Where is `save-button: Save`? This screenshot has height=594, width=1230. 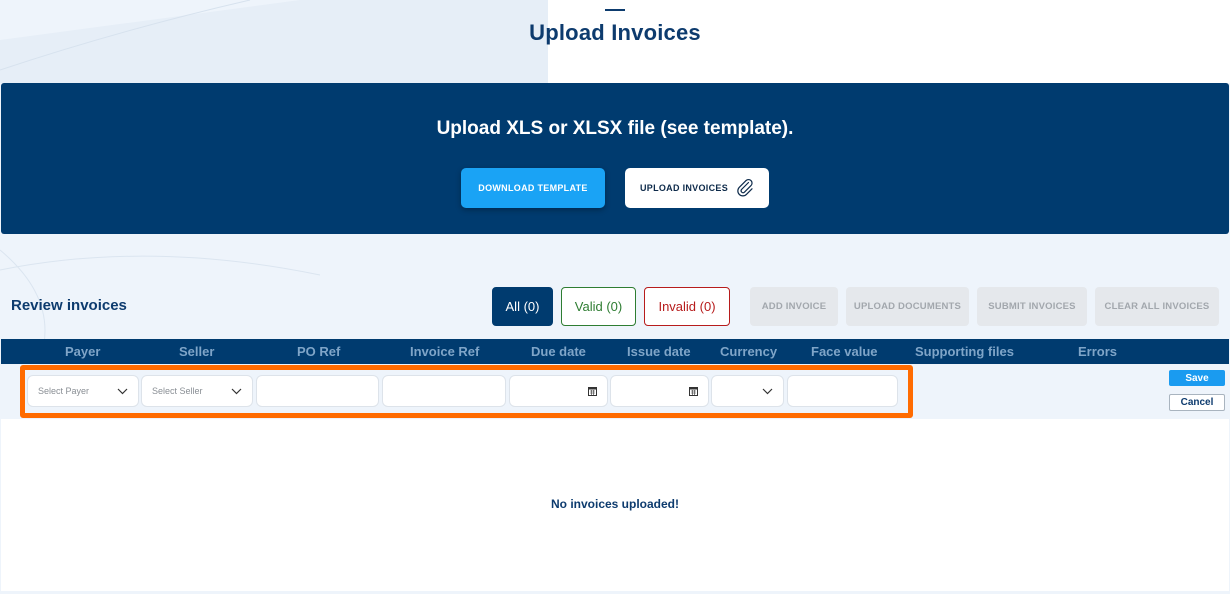
save-button: Save is located at coordinates (1197, 378).